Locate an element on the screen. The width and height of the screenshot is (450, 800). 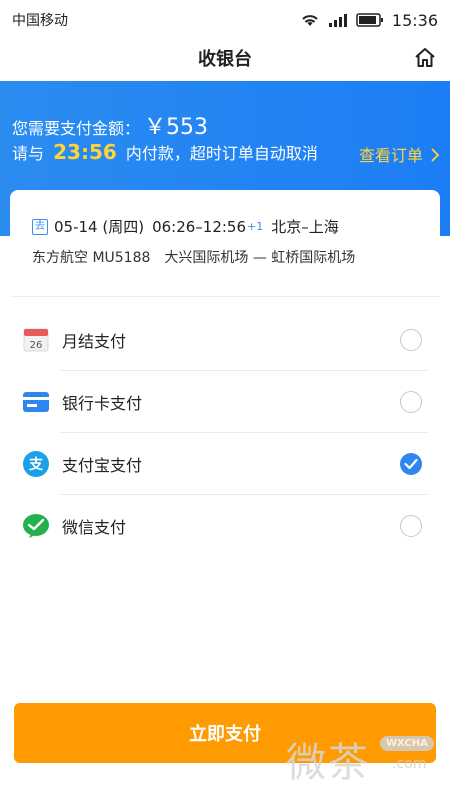
alipay-glyph: 支 is located at coordinates (36, 464).